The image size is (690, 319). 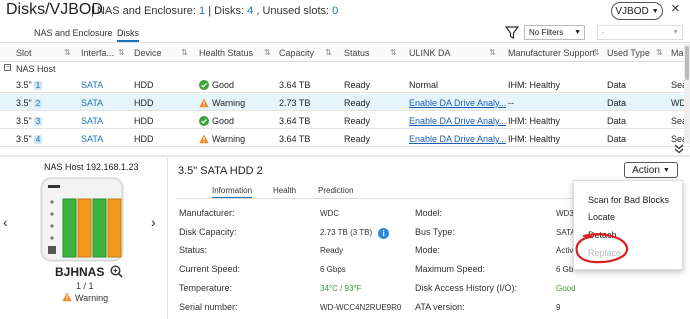 What do you see at coordinates (429, 213) in the screenshot?
I see `field-label: Model:` at bounding box center [429, 213].